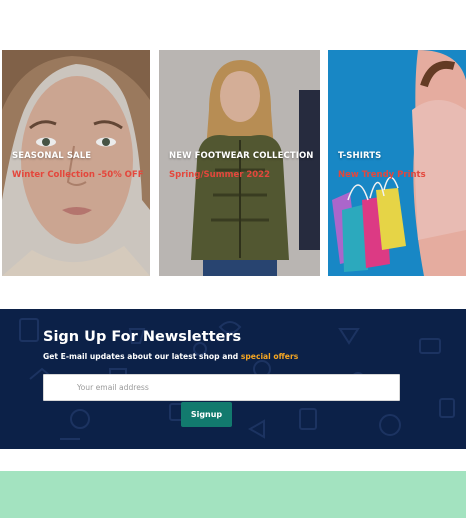  What do you see at coordinates (220, 175) in the screenshot?
I see `card-subtitle: Spring/Summer 2022` at bounding box center [220, 175].